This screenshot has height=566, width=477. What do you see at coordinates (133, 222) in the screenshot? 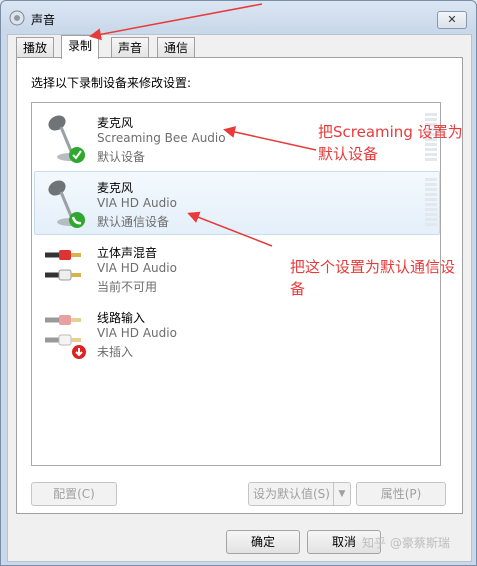
I see `device-status: 默认通信设备` at bounding box center [133, 222].